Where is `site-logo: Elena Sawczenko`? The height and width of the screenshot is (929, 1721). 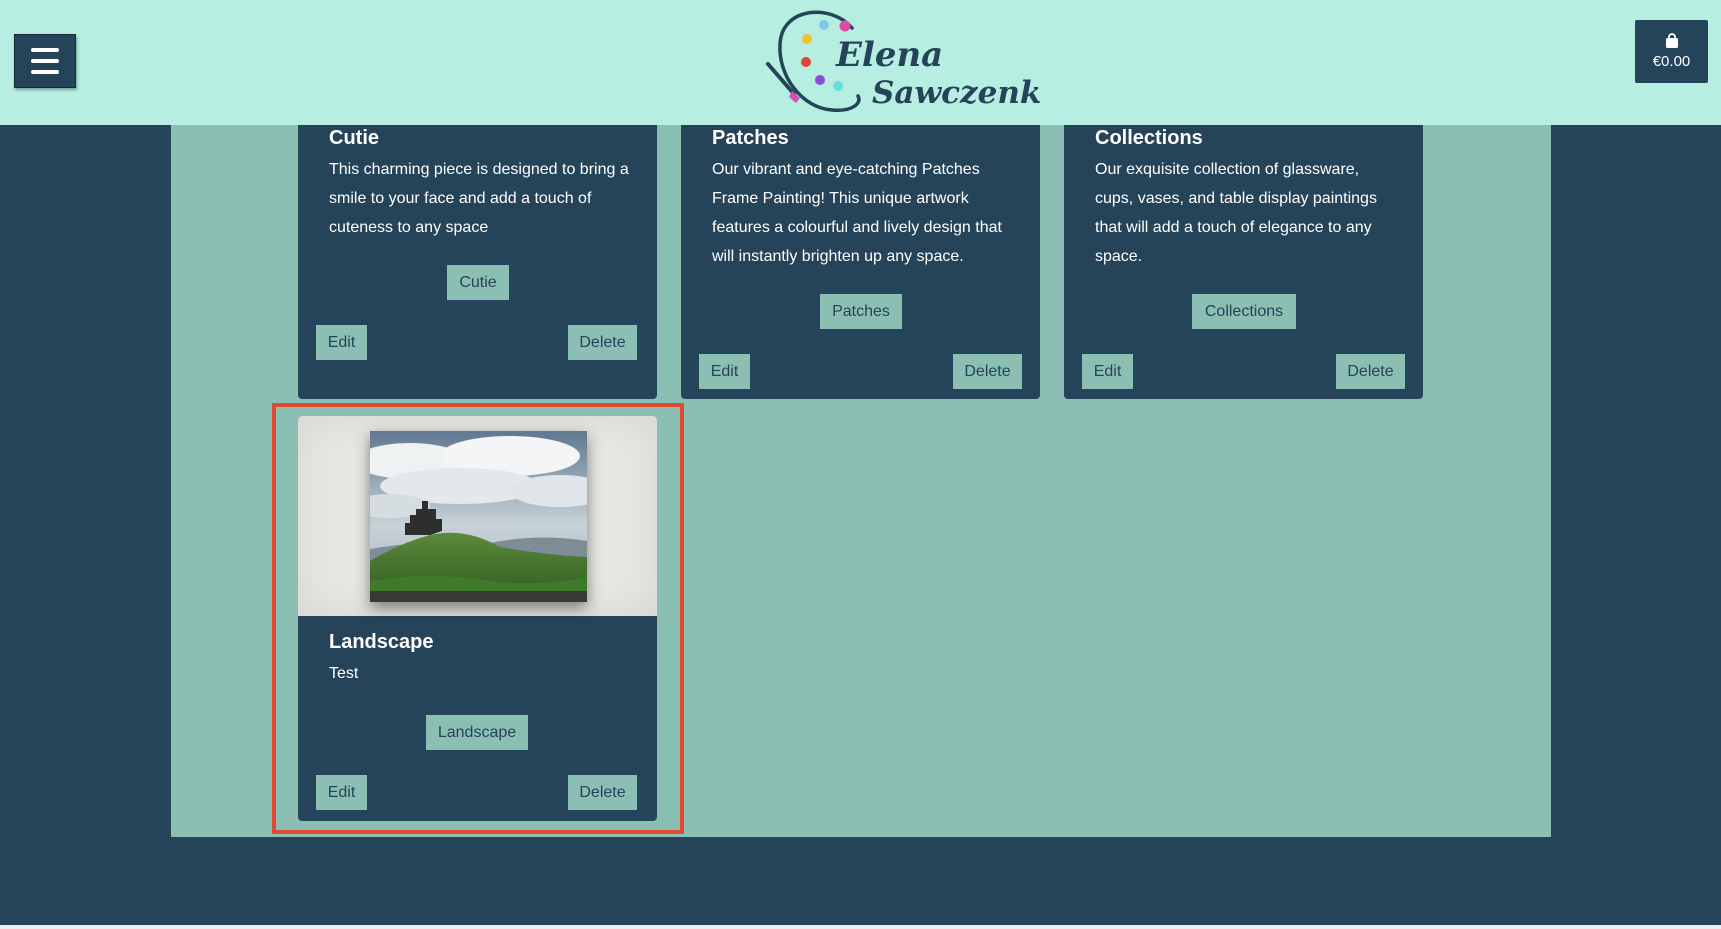
site-logo: Elena Sawczenko is located at coordinates (902, 61).